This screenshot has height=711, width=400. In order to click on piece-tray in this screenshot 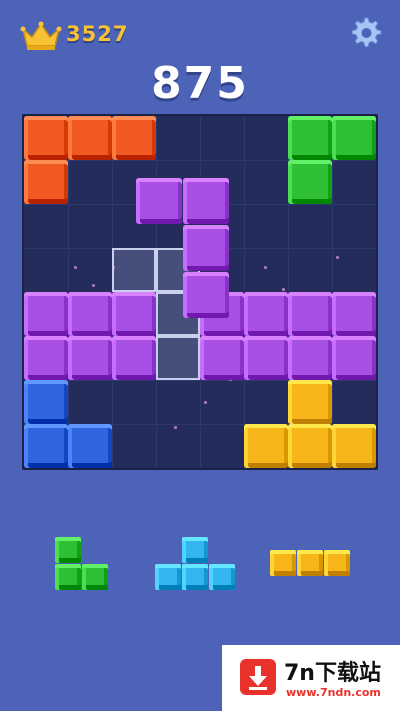, I will do `click(200, 565)`.